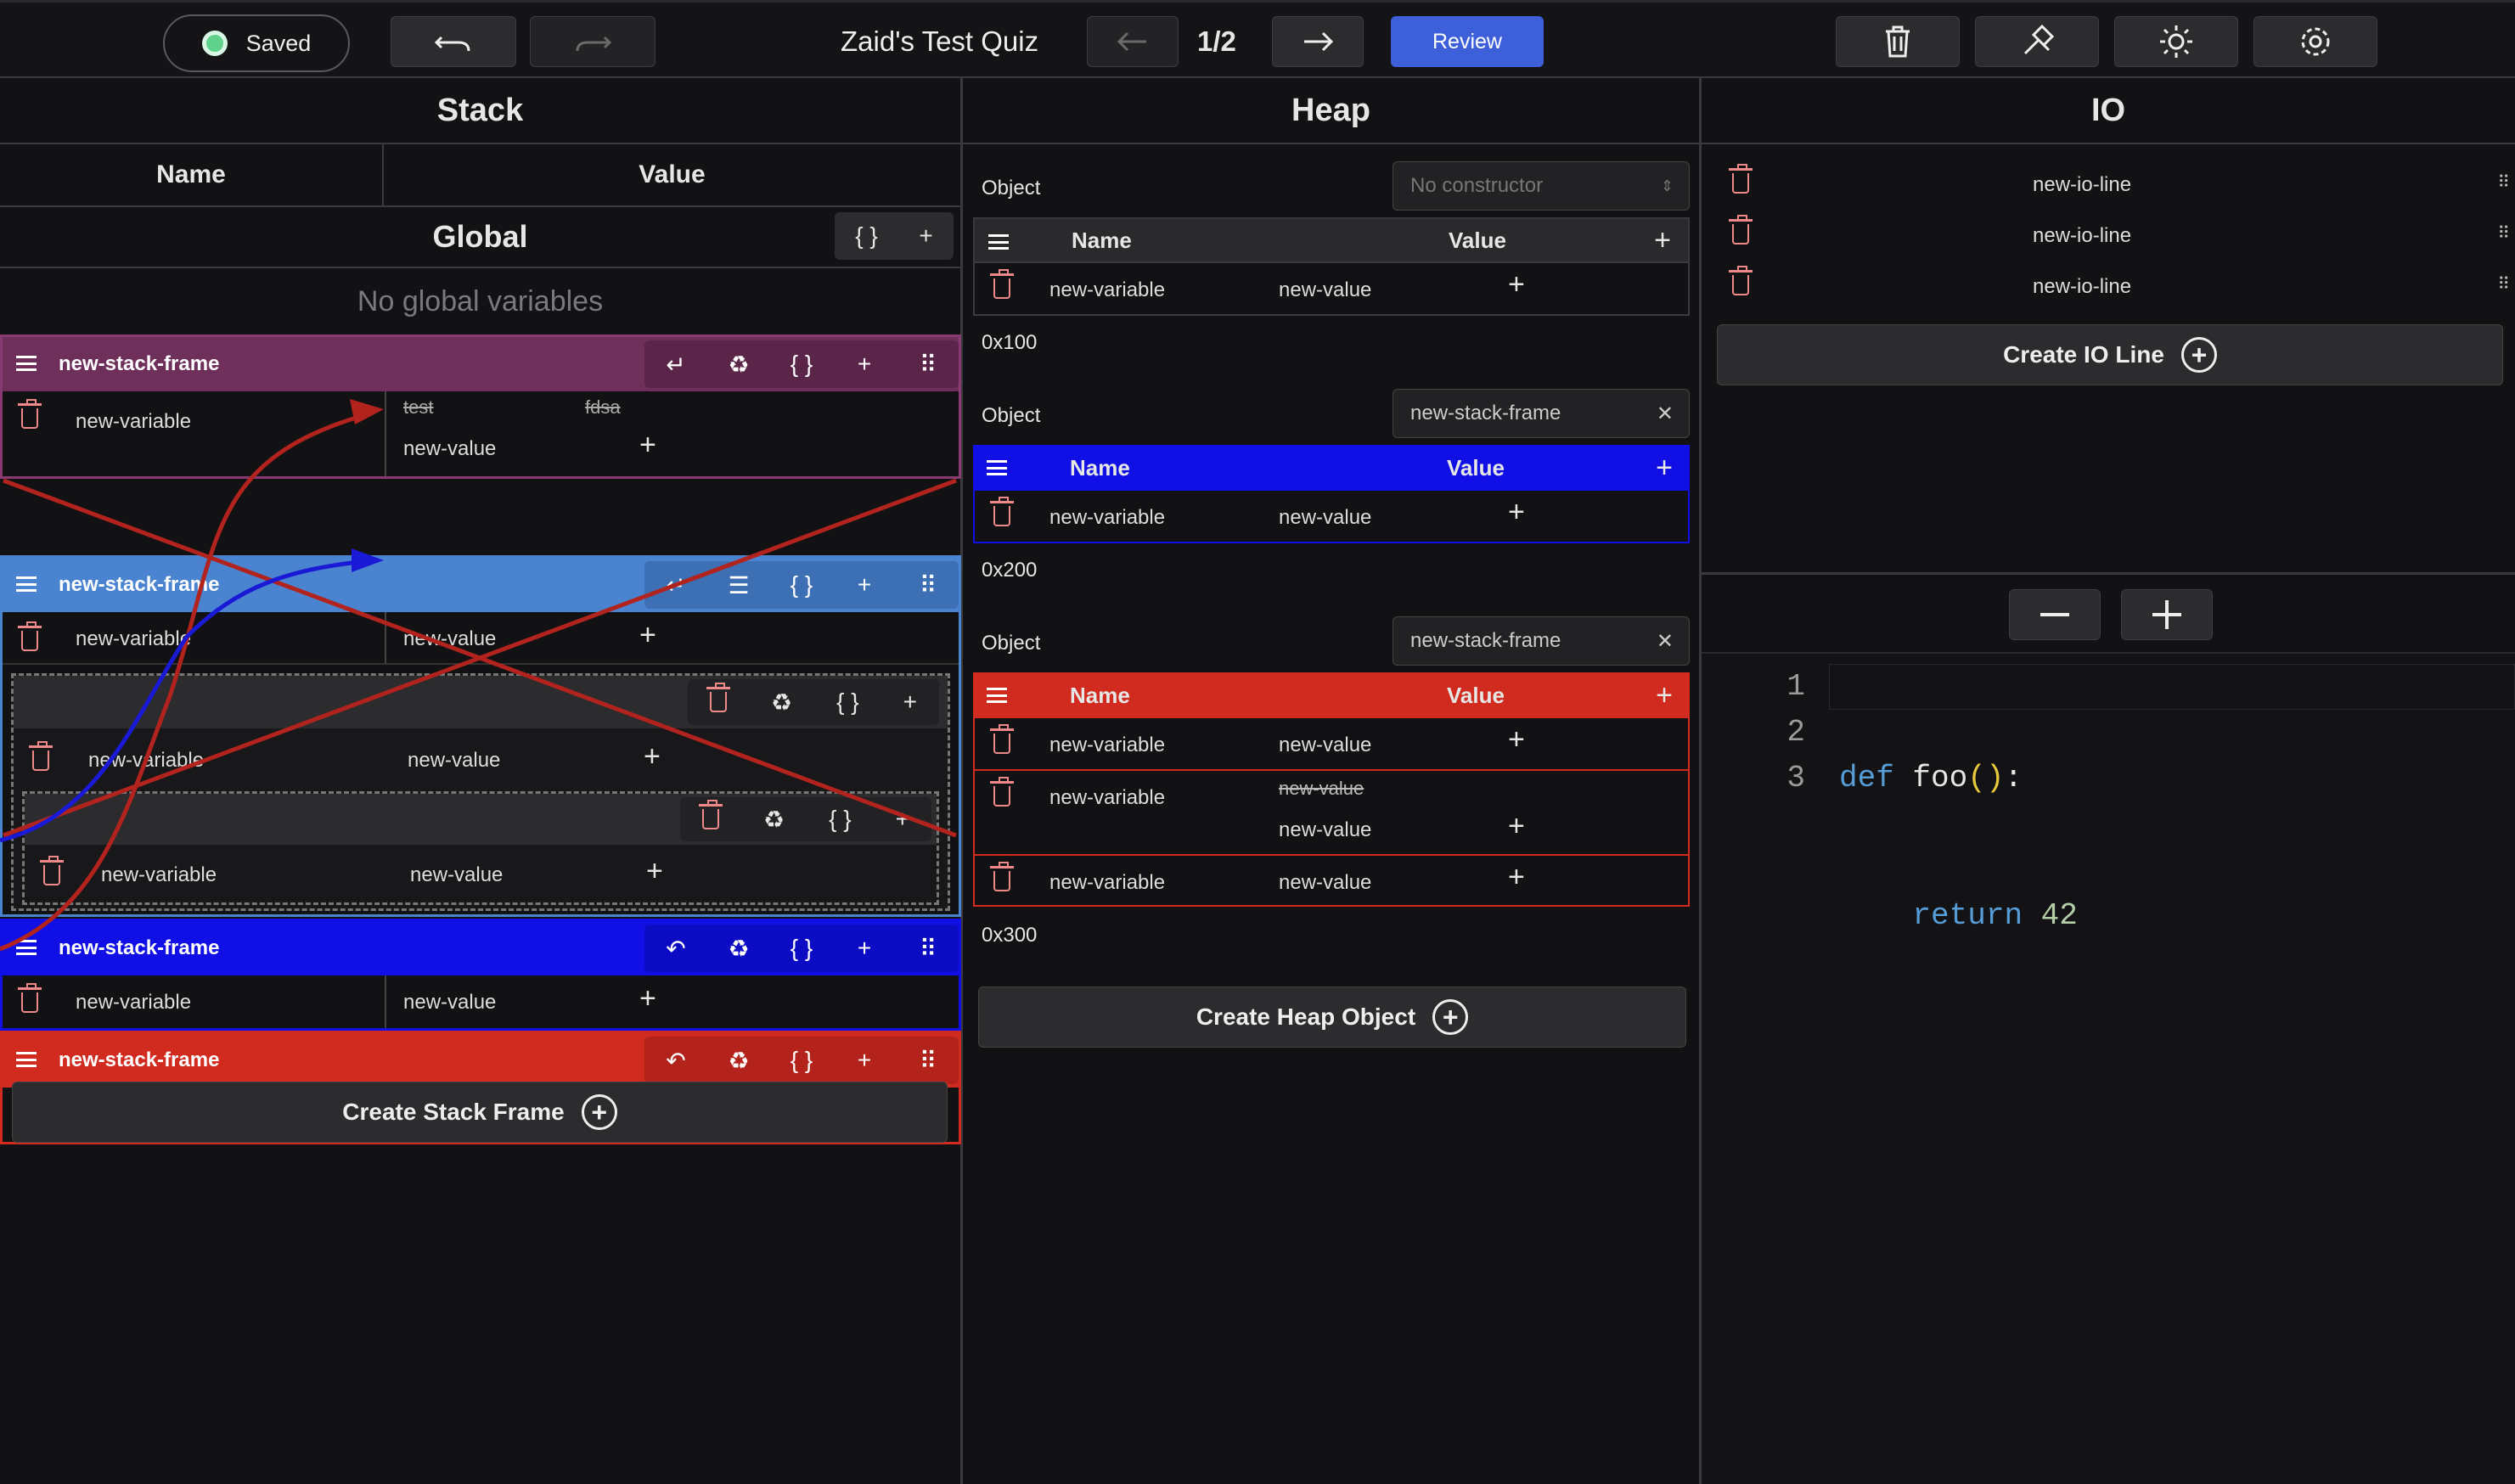 This screenshot has width=2515, height=1484. What do you see at coordinates (2110, 354) in the screenshot?
I see `create-io-line-button: Create IO Line +` at bounding box center [2110, 354].